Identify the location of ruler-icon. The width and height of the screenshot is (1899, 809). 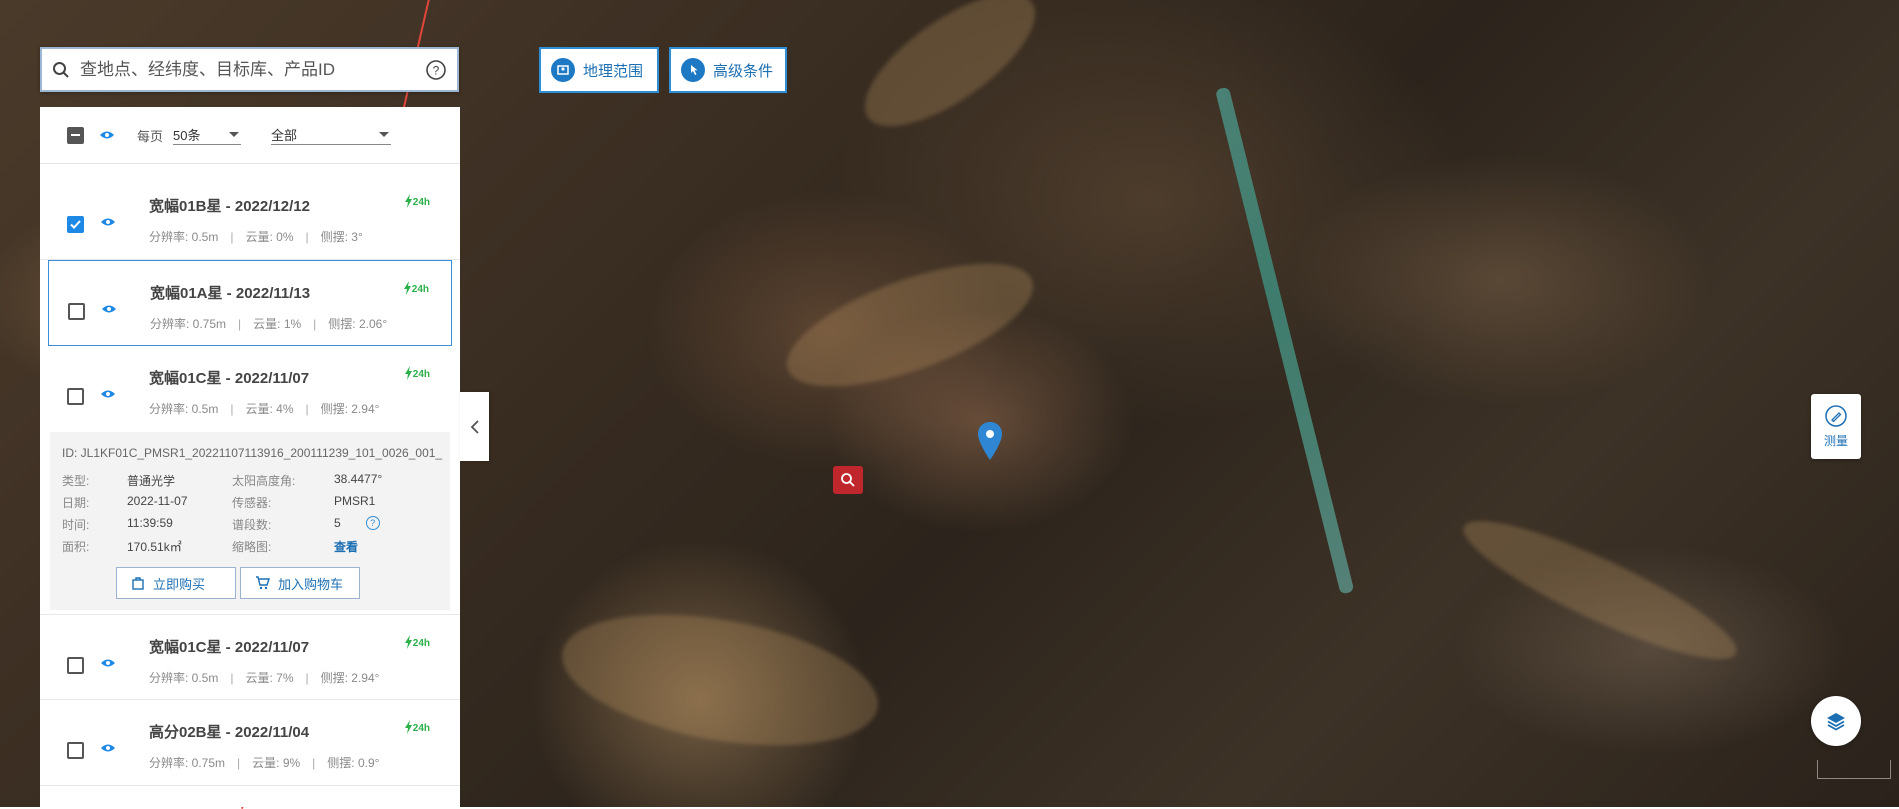
(1836, 416).